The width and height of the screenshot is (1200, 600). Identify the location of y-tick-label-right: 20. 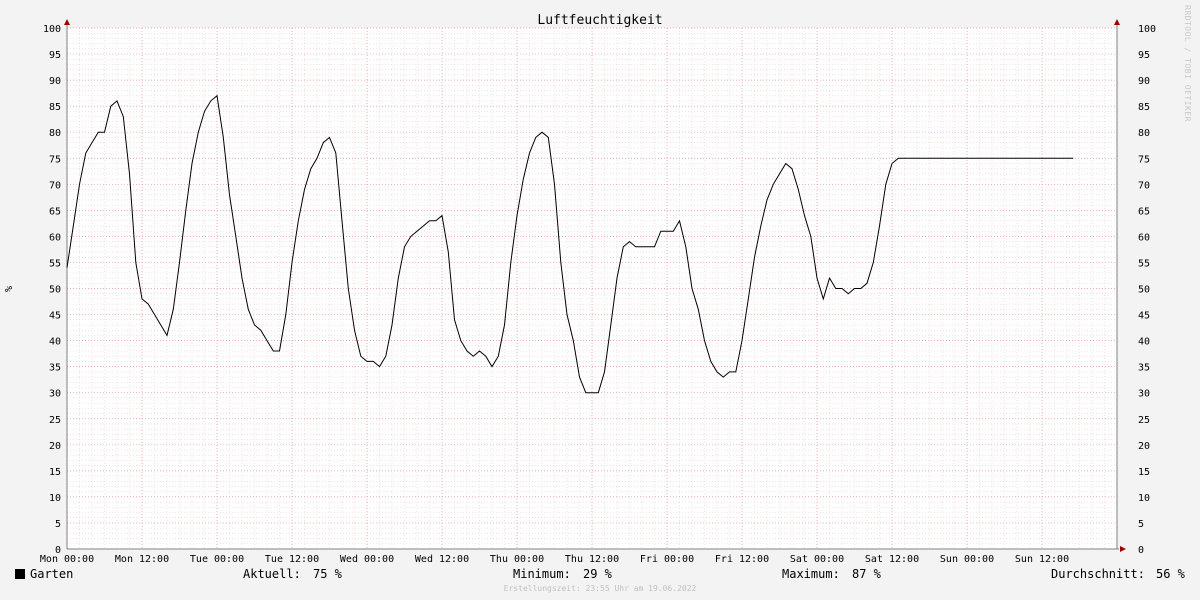
(1144, 446).